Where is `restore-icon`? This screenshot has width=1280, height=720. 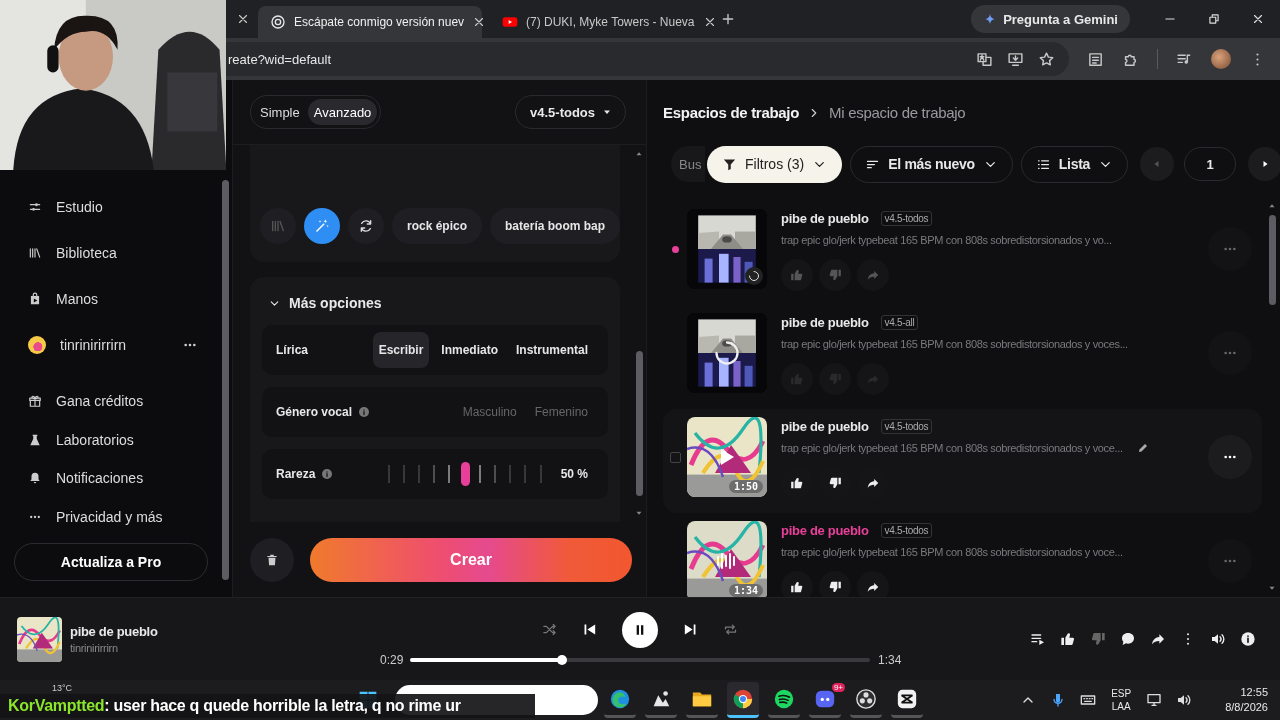
restore-icon is located at coordinates (1214, 19).